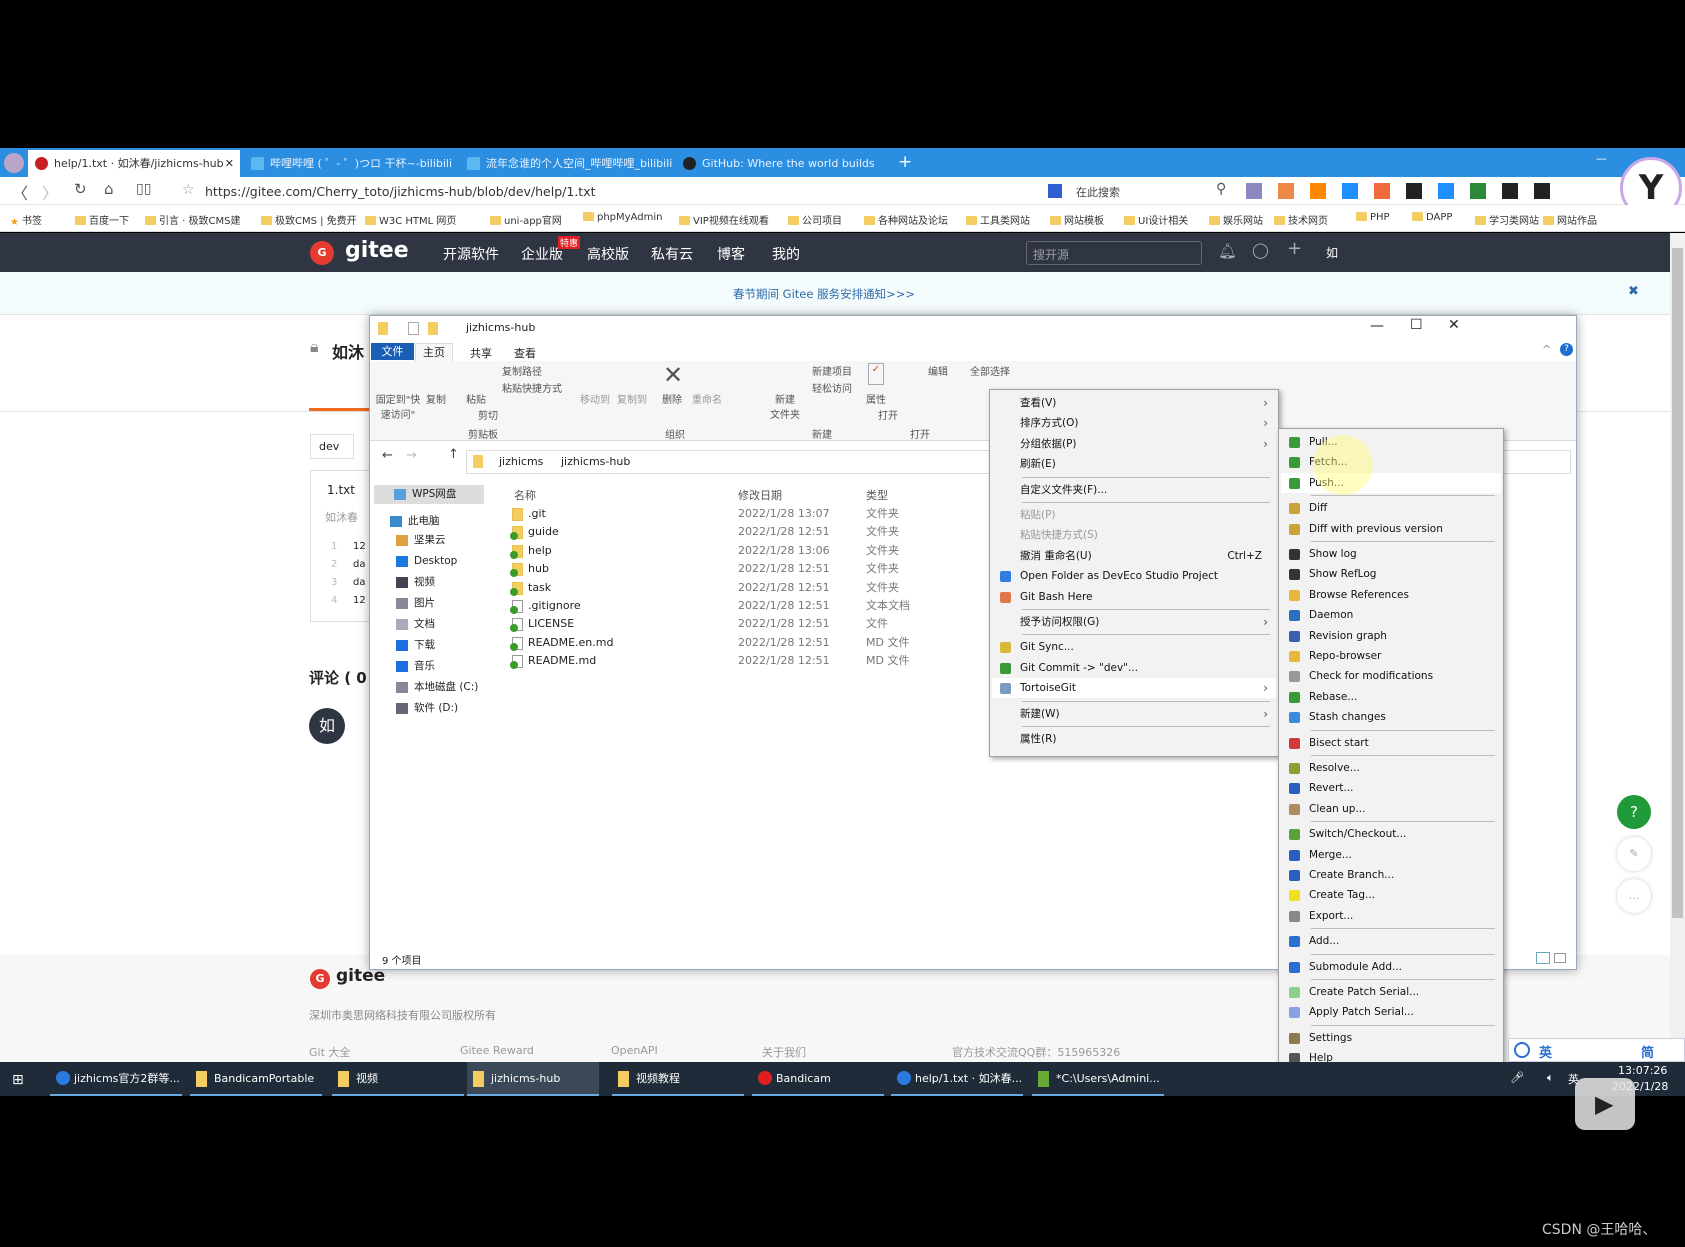 The image size is (1685, 1247). I want to click on ribbon-tab-share: 共享, so click(481, 353).